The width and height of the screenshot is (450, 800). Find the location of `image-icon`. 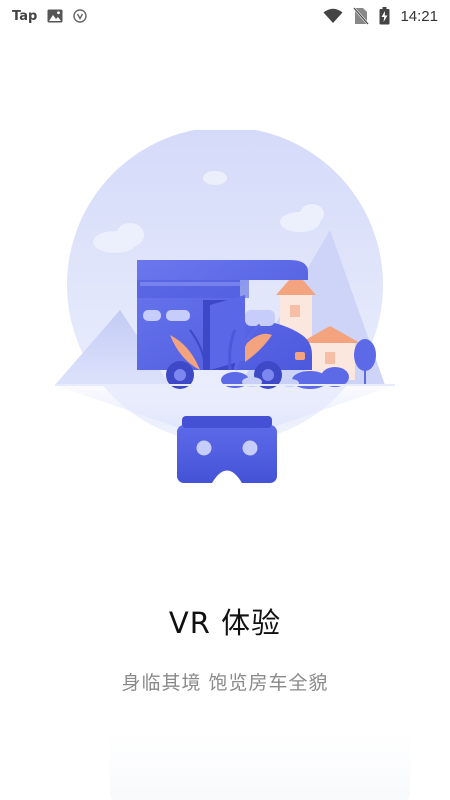

image-icon is located at coordinates (55, 16).